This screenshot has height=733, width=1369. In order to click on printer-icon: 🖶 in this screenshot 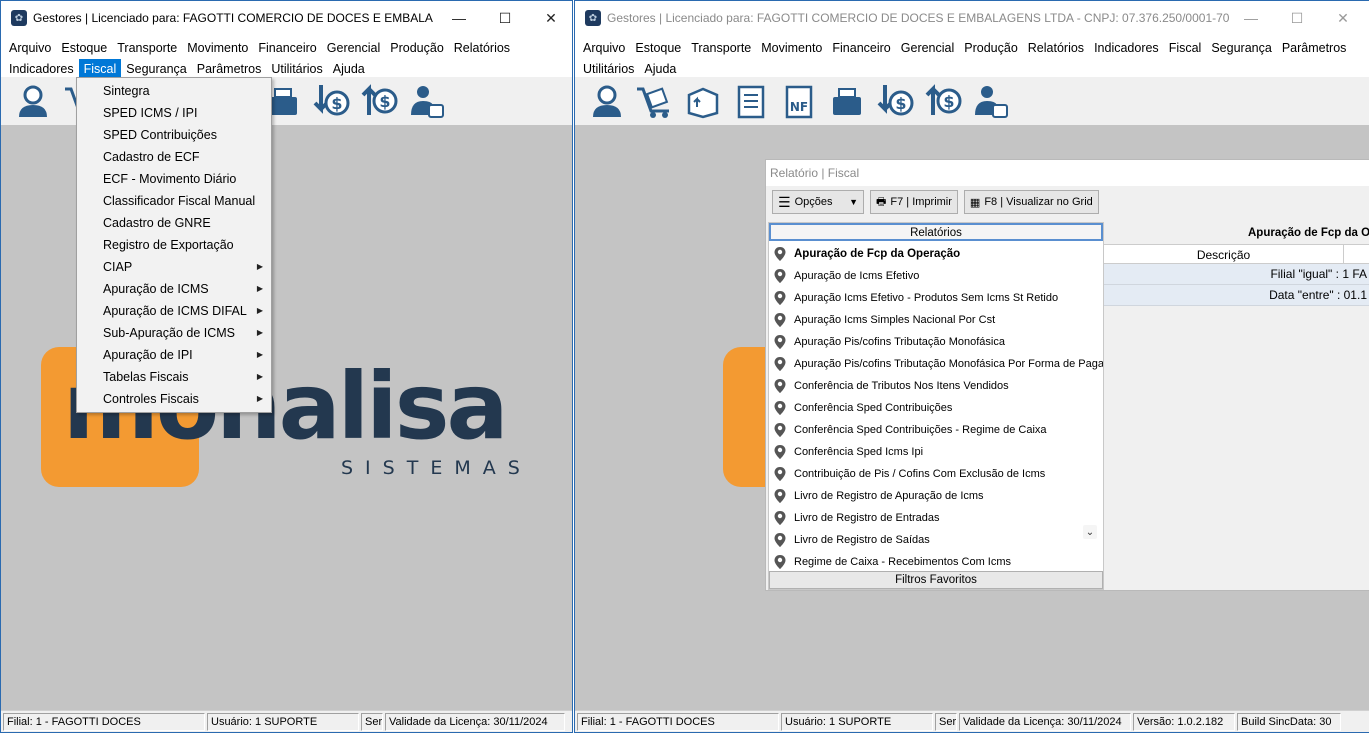, I will do `click(881, 201)`.